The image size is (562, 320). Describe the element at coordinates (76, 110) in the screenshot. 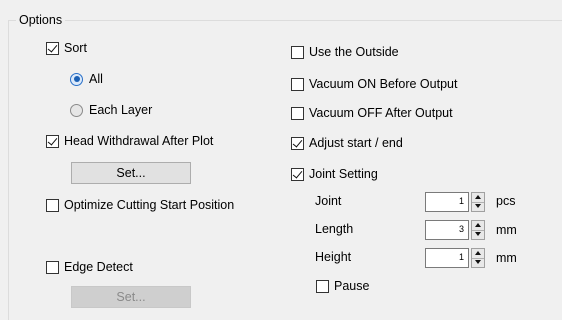

I see `radio-each-layer-button` at that location.